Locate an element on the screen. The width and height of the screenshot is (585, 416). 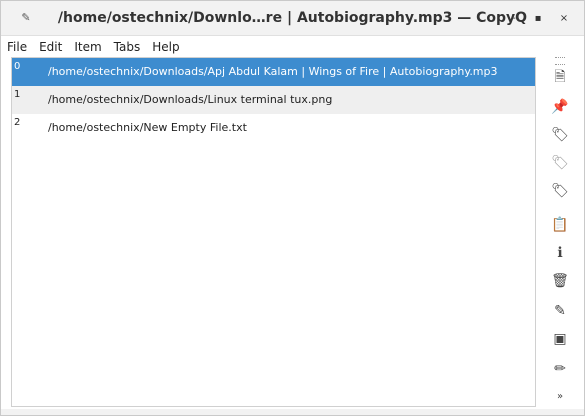
maximize-button: ▪ is located at coordinates (538, 19).